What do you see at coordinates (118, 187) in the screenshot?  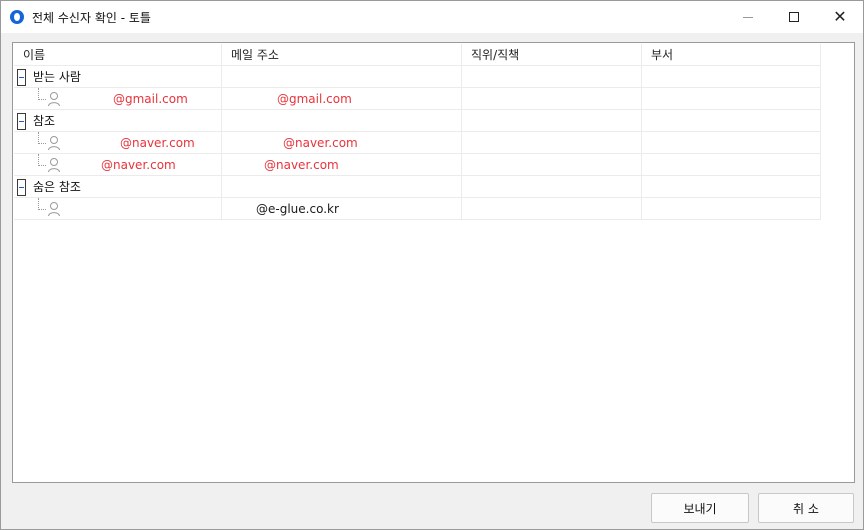 I see `group-cell: 숨은 참조` at bounding box center [118, 187].